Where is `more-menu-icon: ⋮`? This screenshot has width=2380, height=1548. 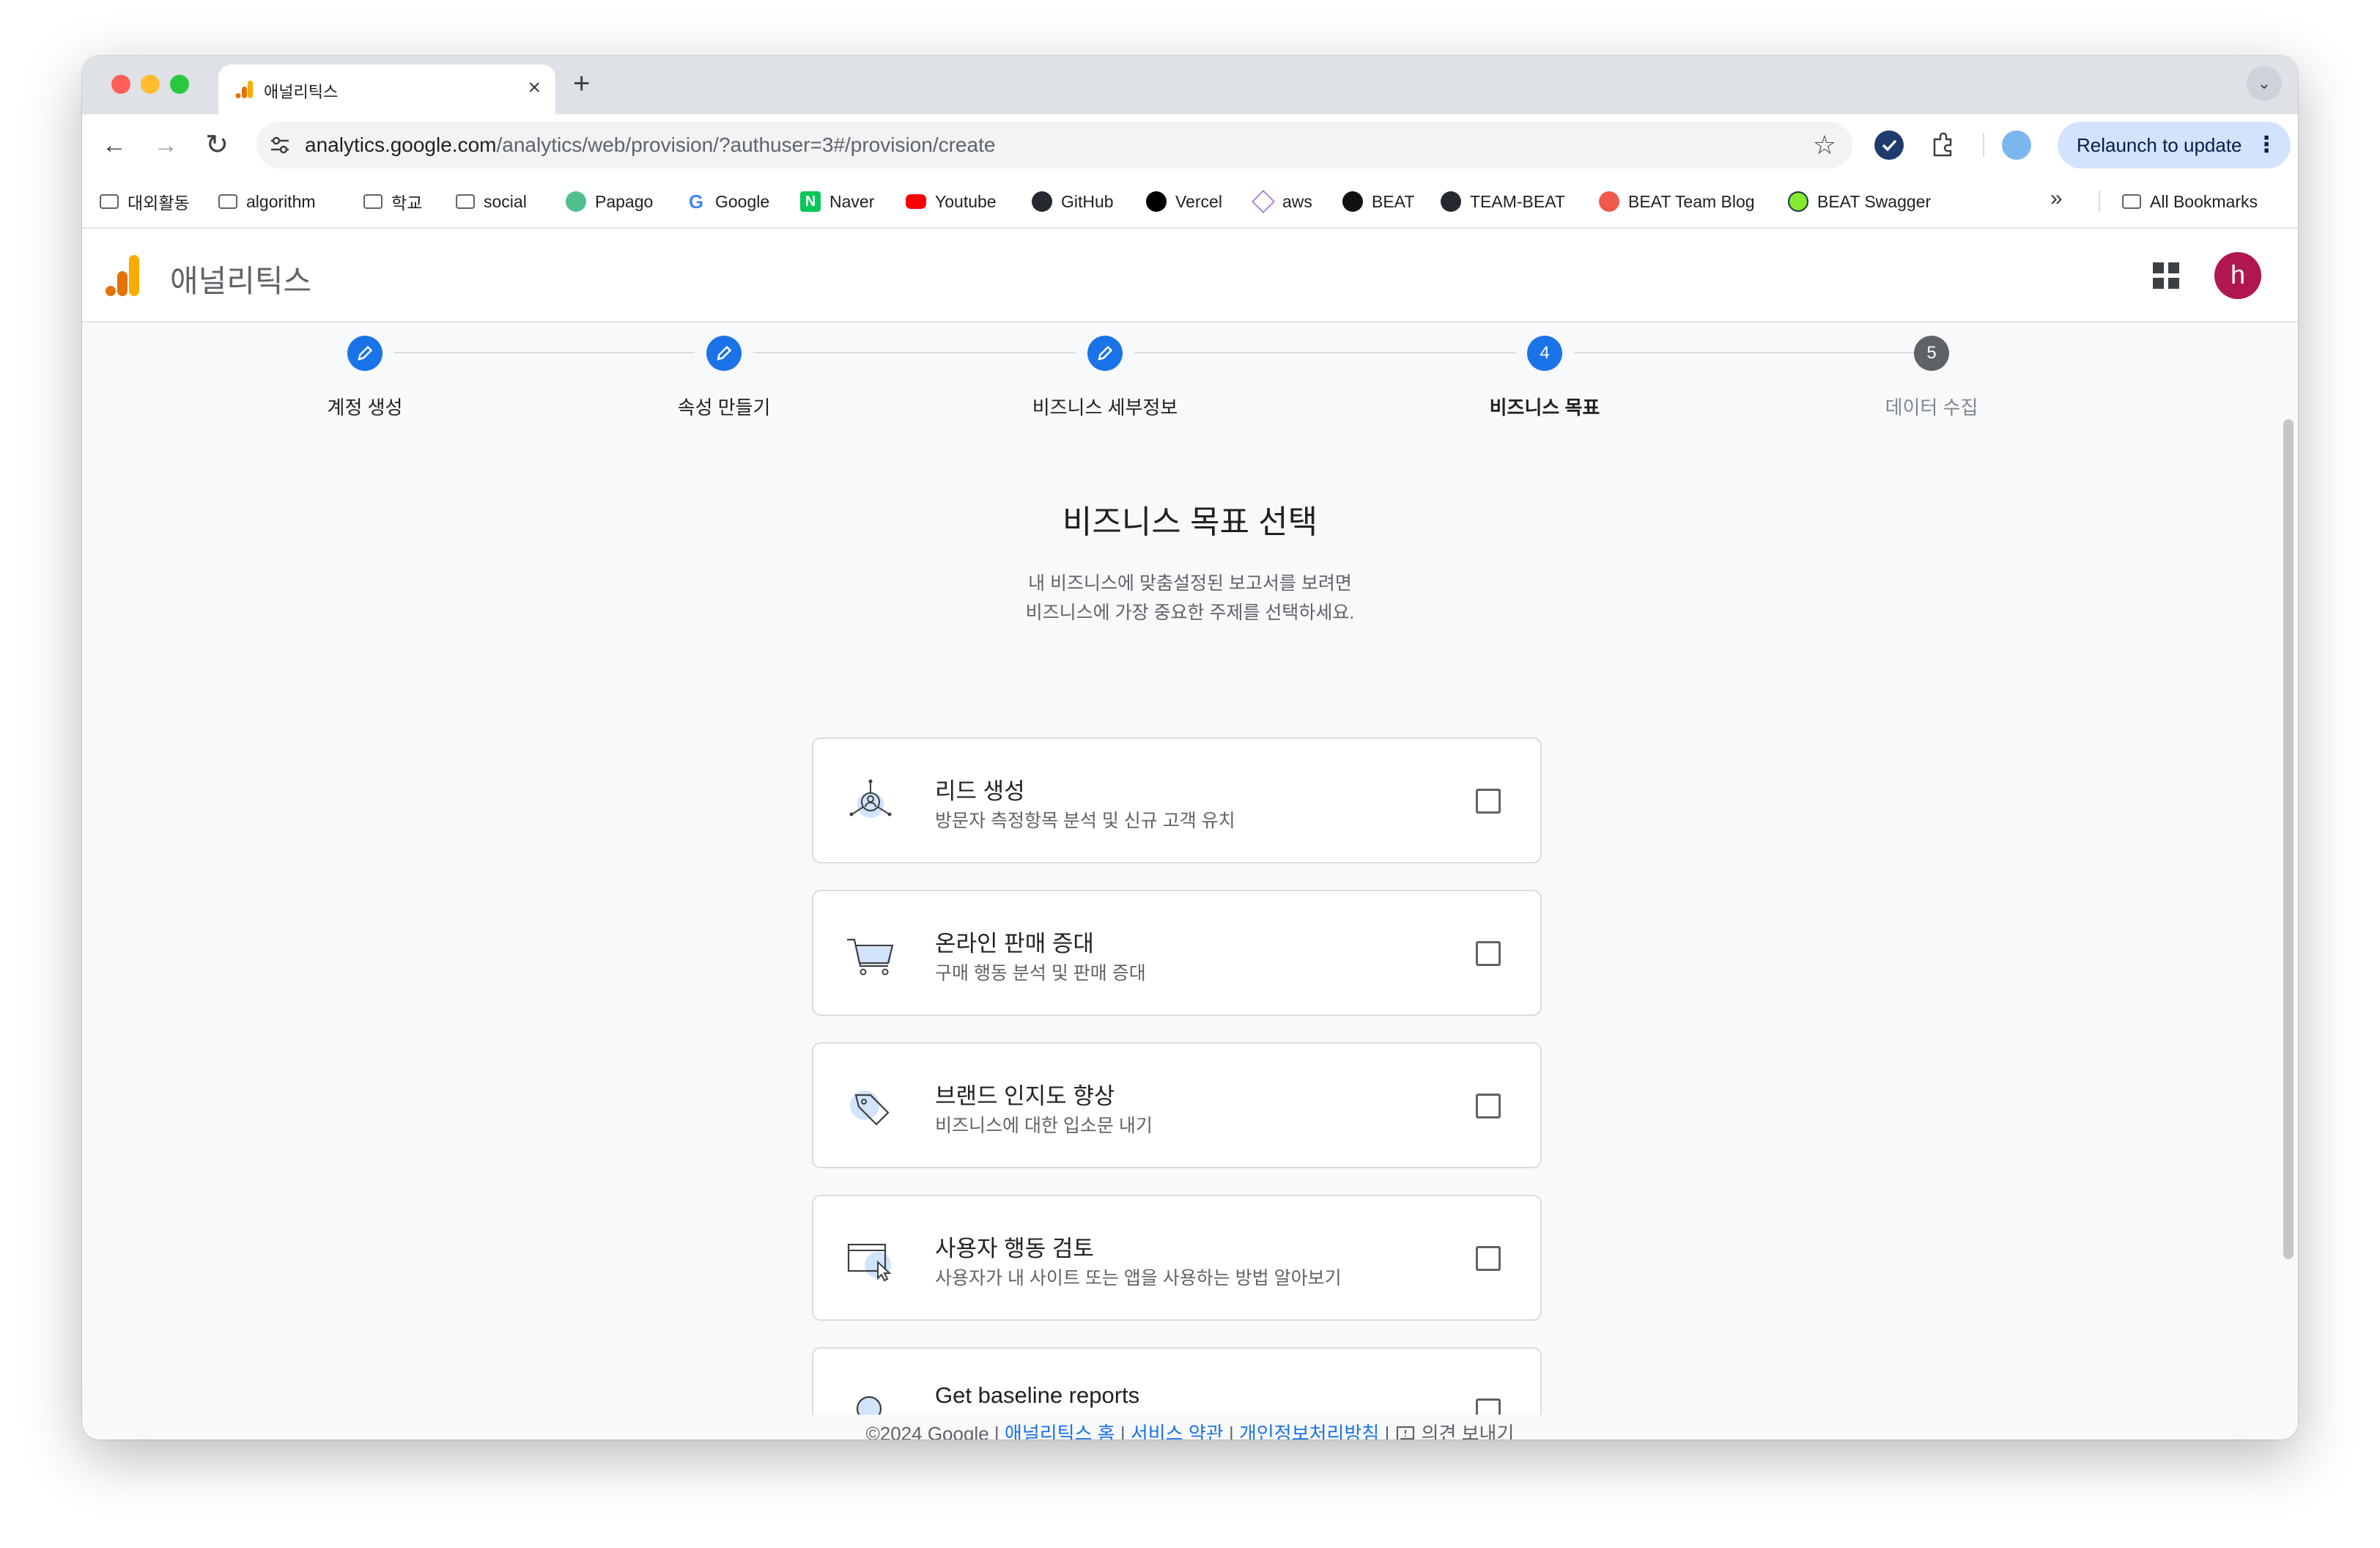
more-menu-icon: ⋮ is located at coordinates (2266, 145).